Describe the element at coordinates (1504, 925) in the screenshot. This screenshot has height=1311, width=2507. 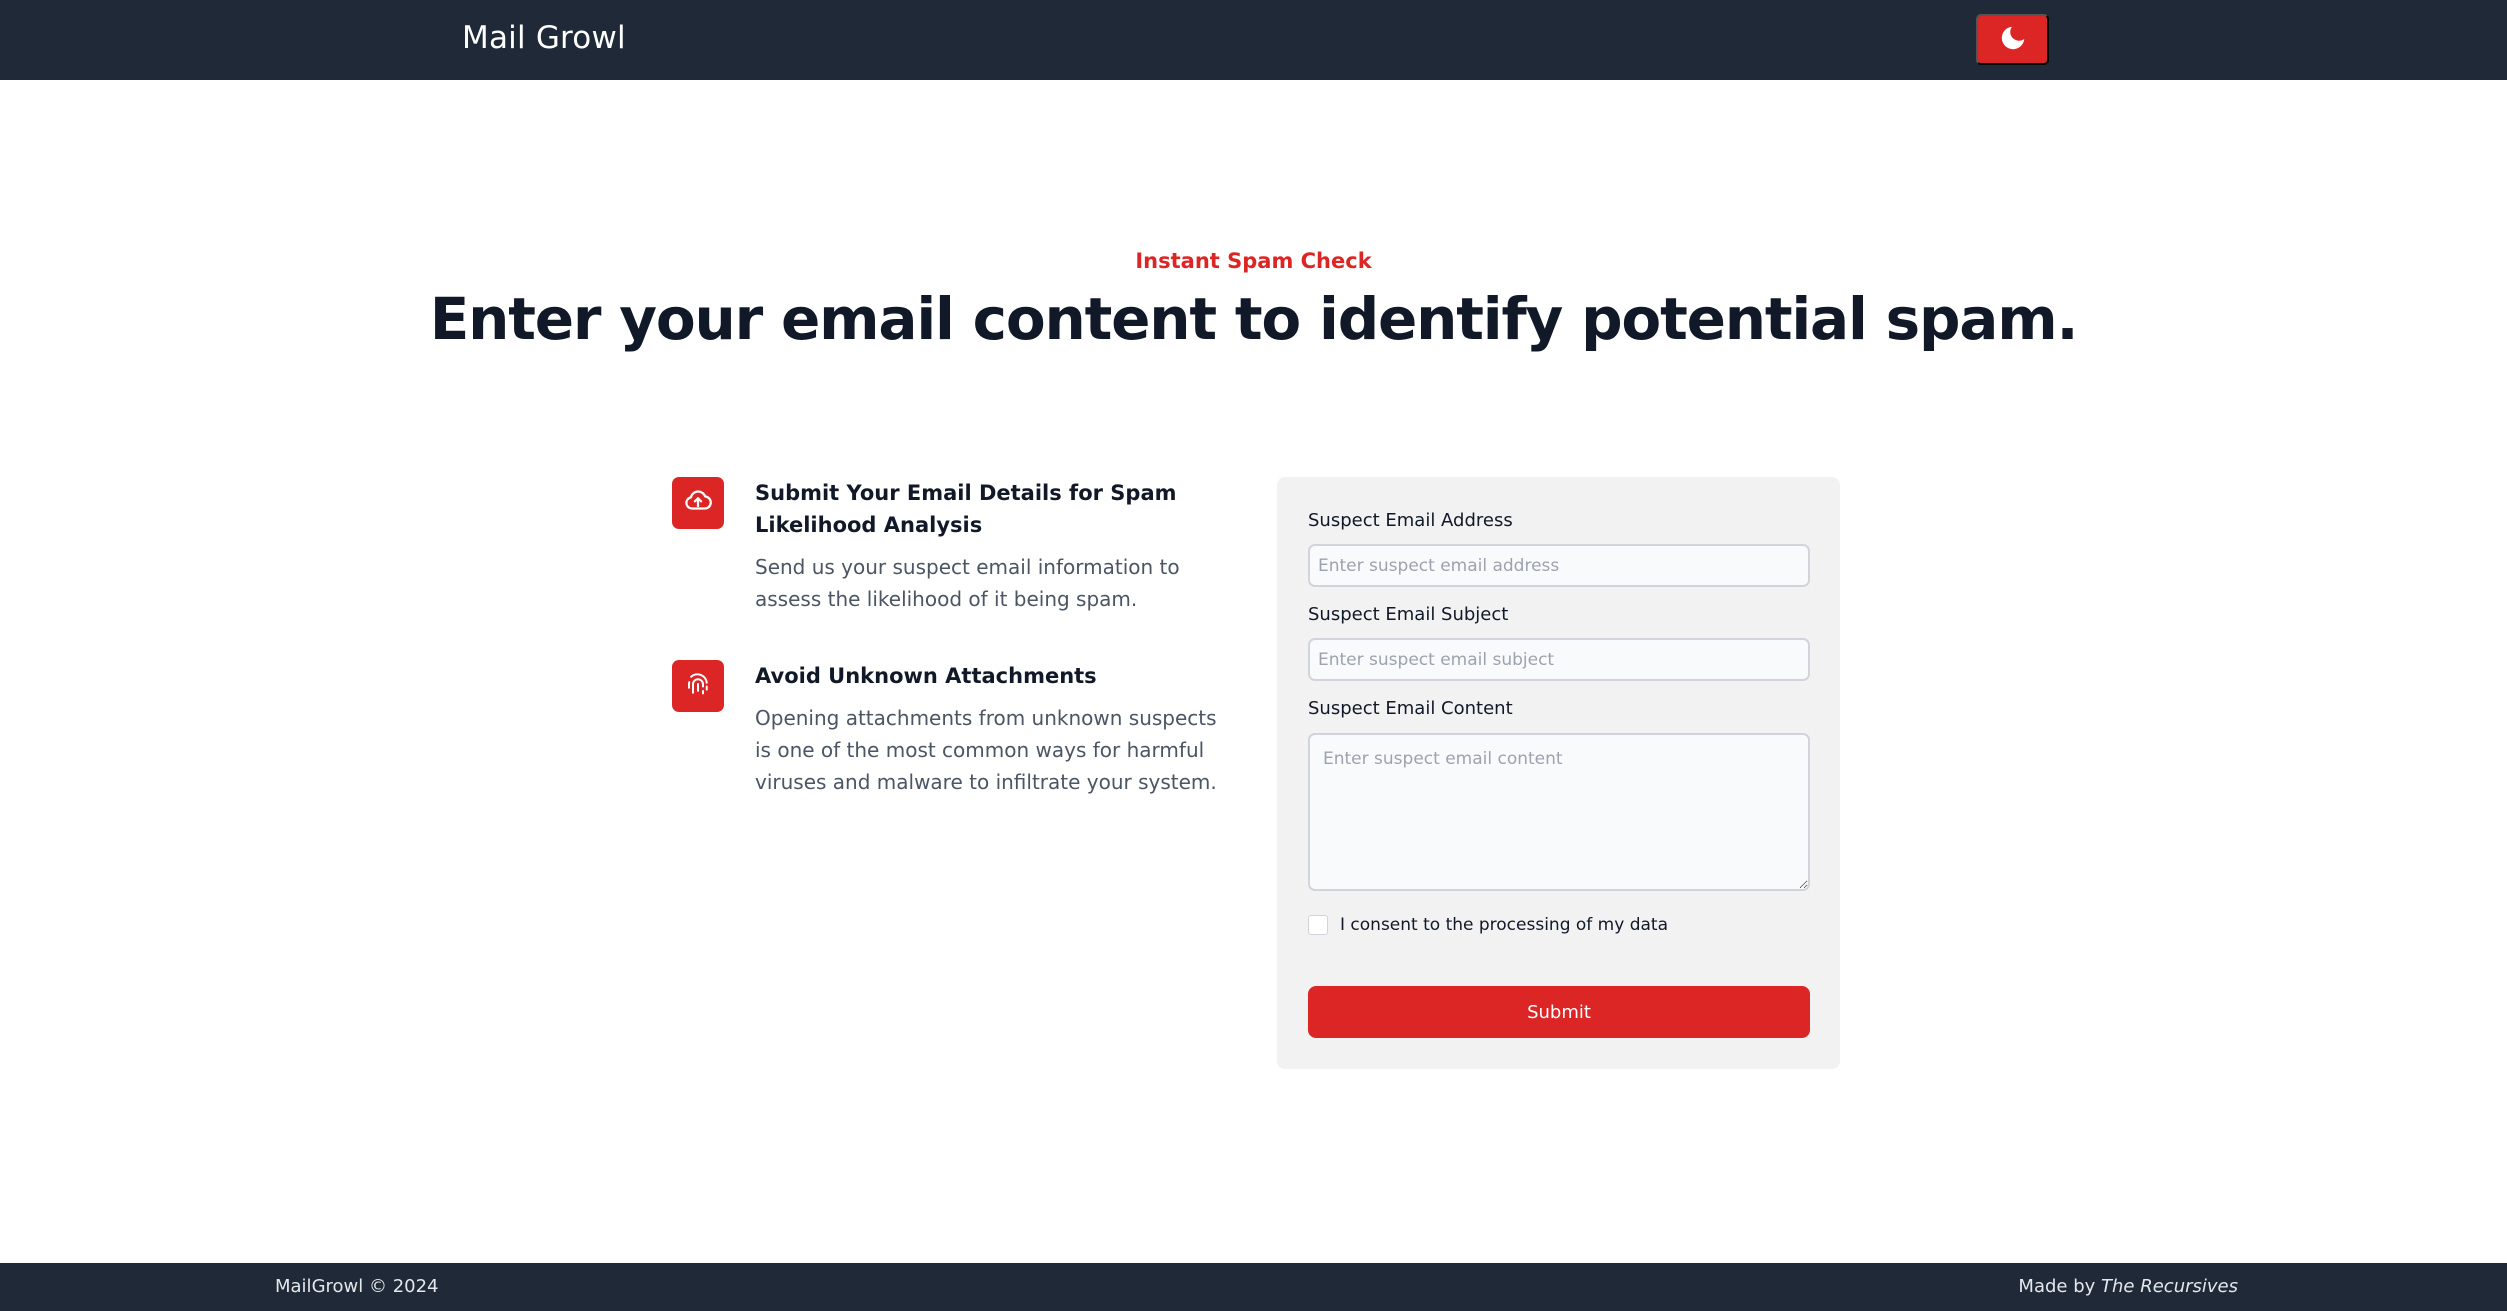
I see `consent-label: I consent to the processing of my data` at that location.